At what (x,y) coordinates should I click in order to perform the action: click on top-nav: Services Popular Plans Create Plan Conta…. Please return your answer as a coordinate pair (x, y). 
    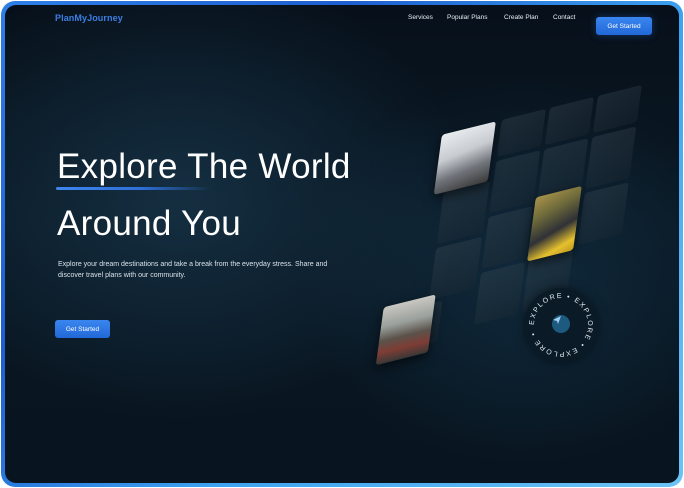
    Looking at the image, I should click on (342, 24).